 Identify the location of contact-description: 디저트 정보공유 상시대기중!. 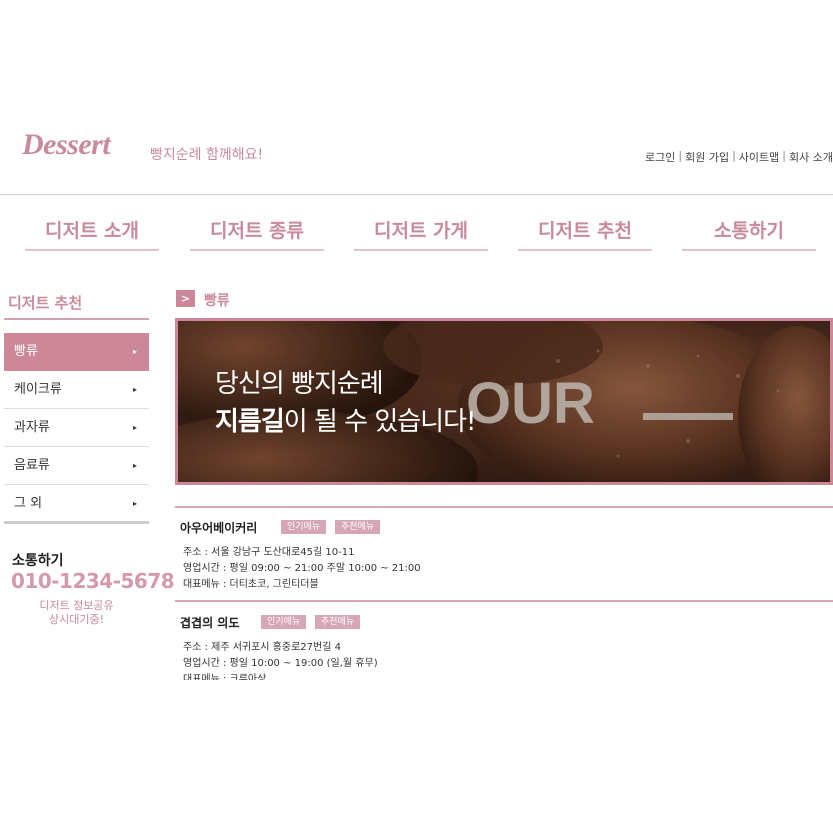
(76, 613).